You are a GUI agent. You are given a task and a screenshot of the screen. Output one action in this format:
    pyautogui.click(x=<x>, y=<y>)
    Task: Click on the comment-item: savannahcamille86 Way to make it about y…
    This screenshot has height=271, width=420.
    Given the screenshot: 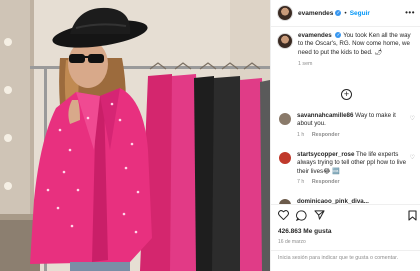 What is the action you would take?
    pyautogui.click(x=347, y=125)
    